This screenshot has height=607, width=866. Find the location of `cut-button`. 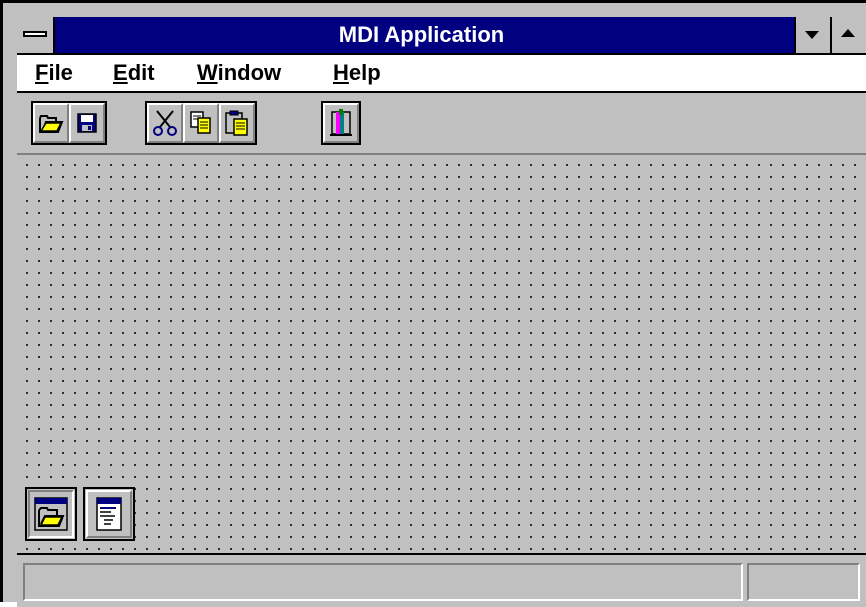

cut-button is located at coordinates (165, 123).